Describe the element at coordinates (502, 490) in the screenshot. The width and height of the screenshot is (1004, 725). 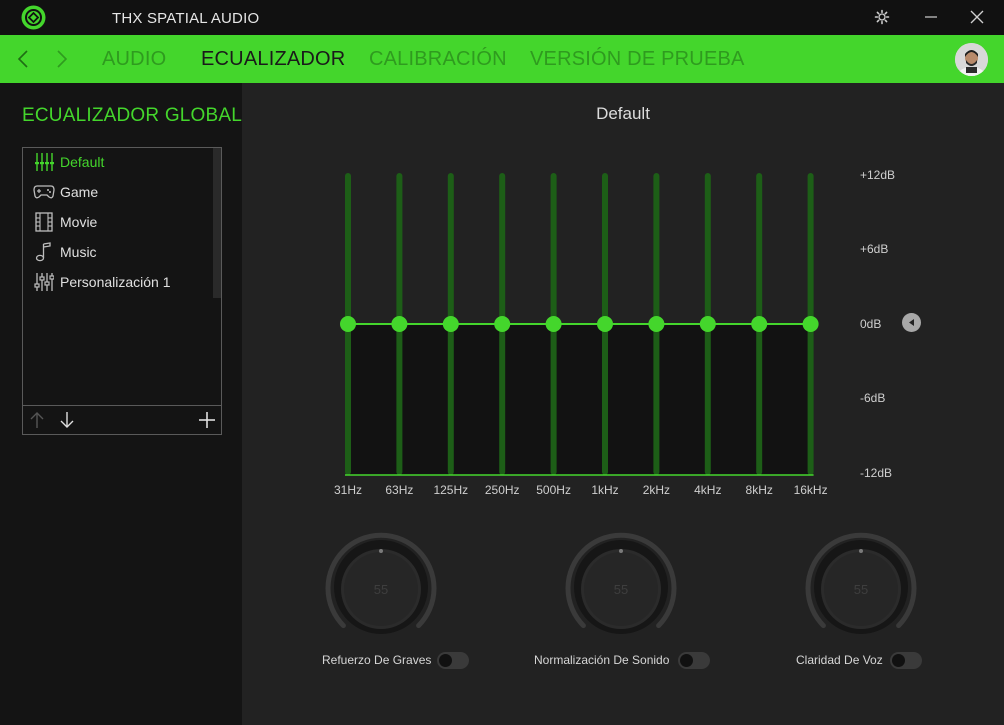
I see `eq-frequency-label: 250Hz` at that location.